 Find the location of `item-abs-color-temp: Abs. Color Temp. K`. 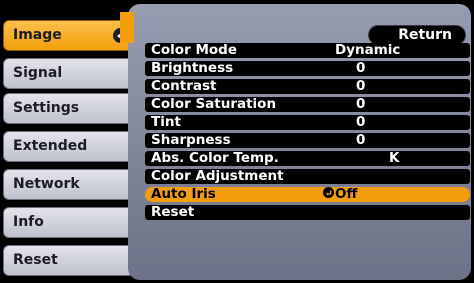

item-abs-color-temp: Abs. Color Temp. K is located at coordinates (307, 158).